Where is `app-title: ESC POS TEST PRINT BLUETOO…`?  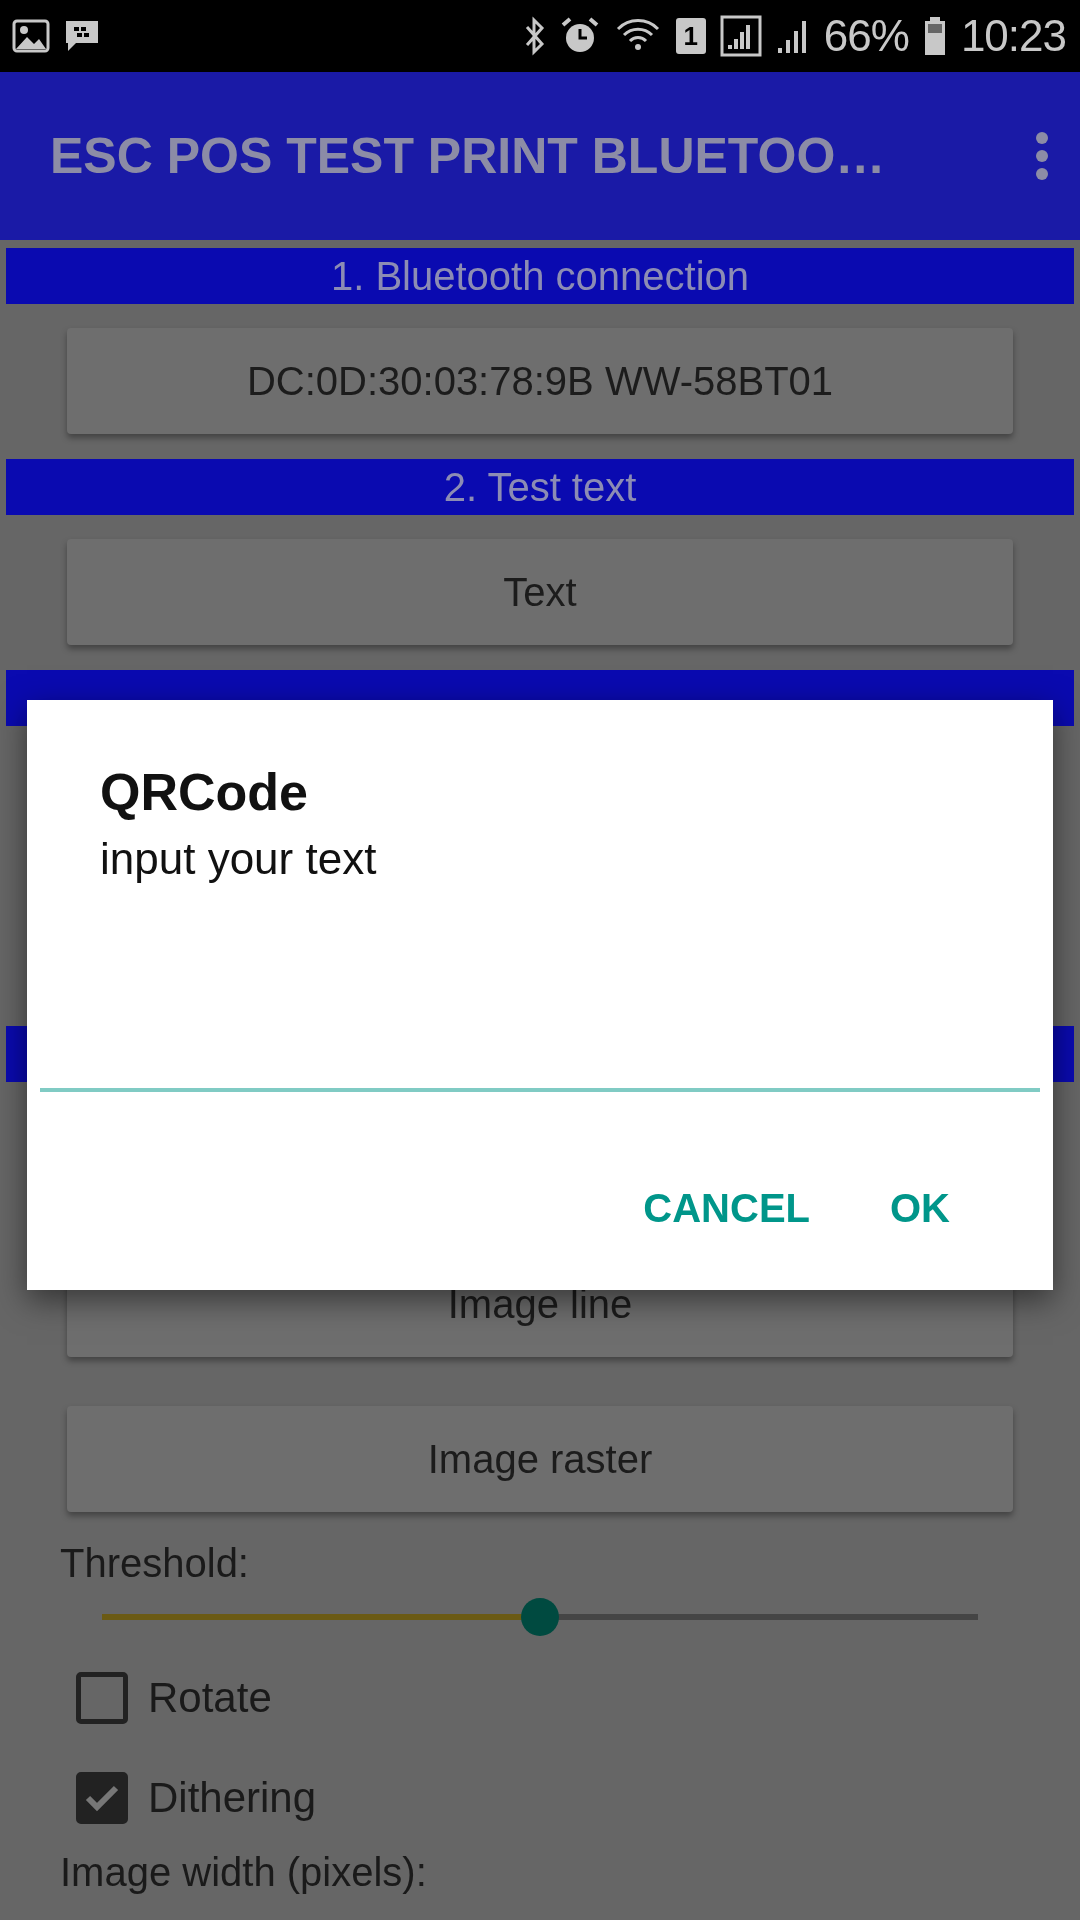 app-title: ESC POS TEST PRINT BLUETOO… is located at coordinates (468, 156).